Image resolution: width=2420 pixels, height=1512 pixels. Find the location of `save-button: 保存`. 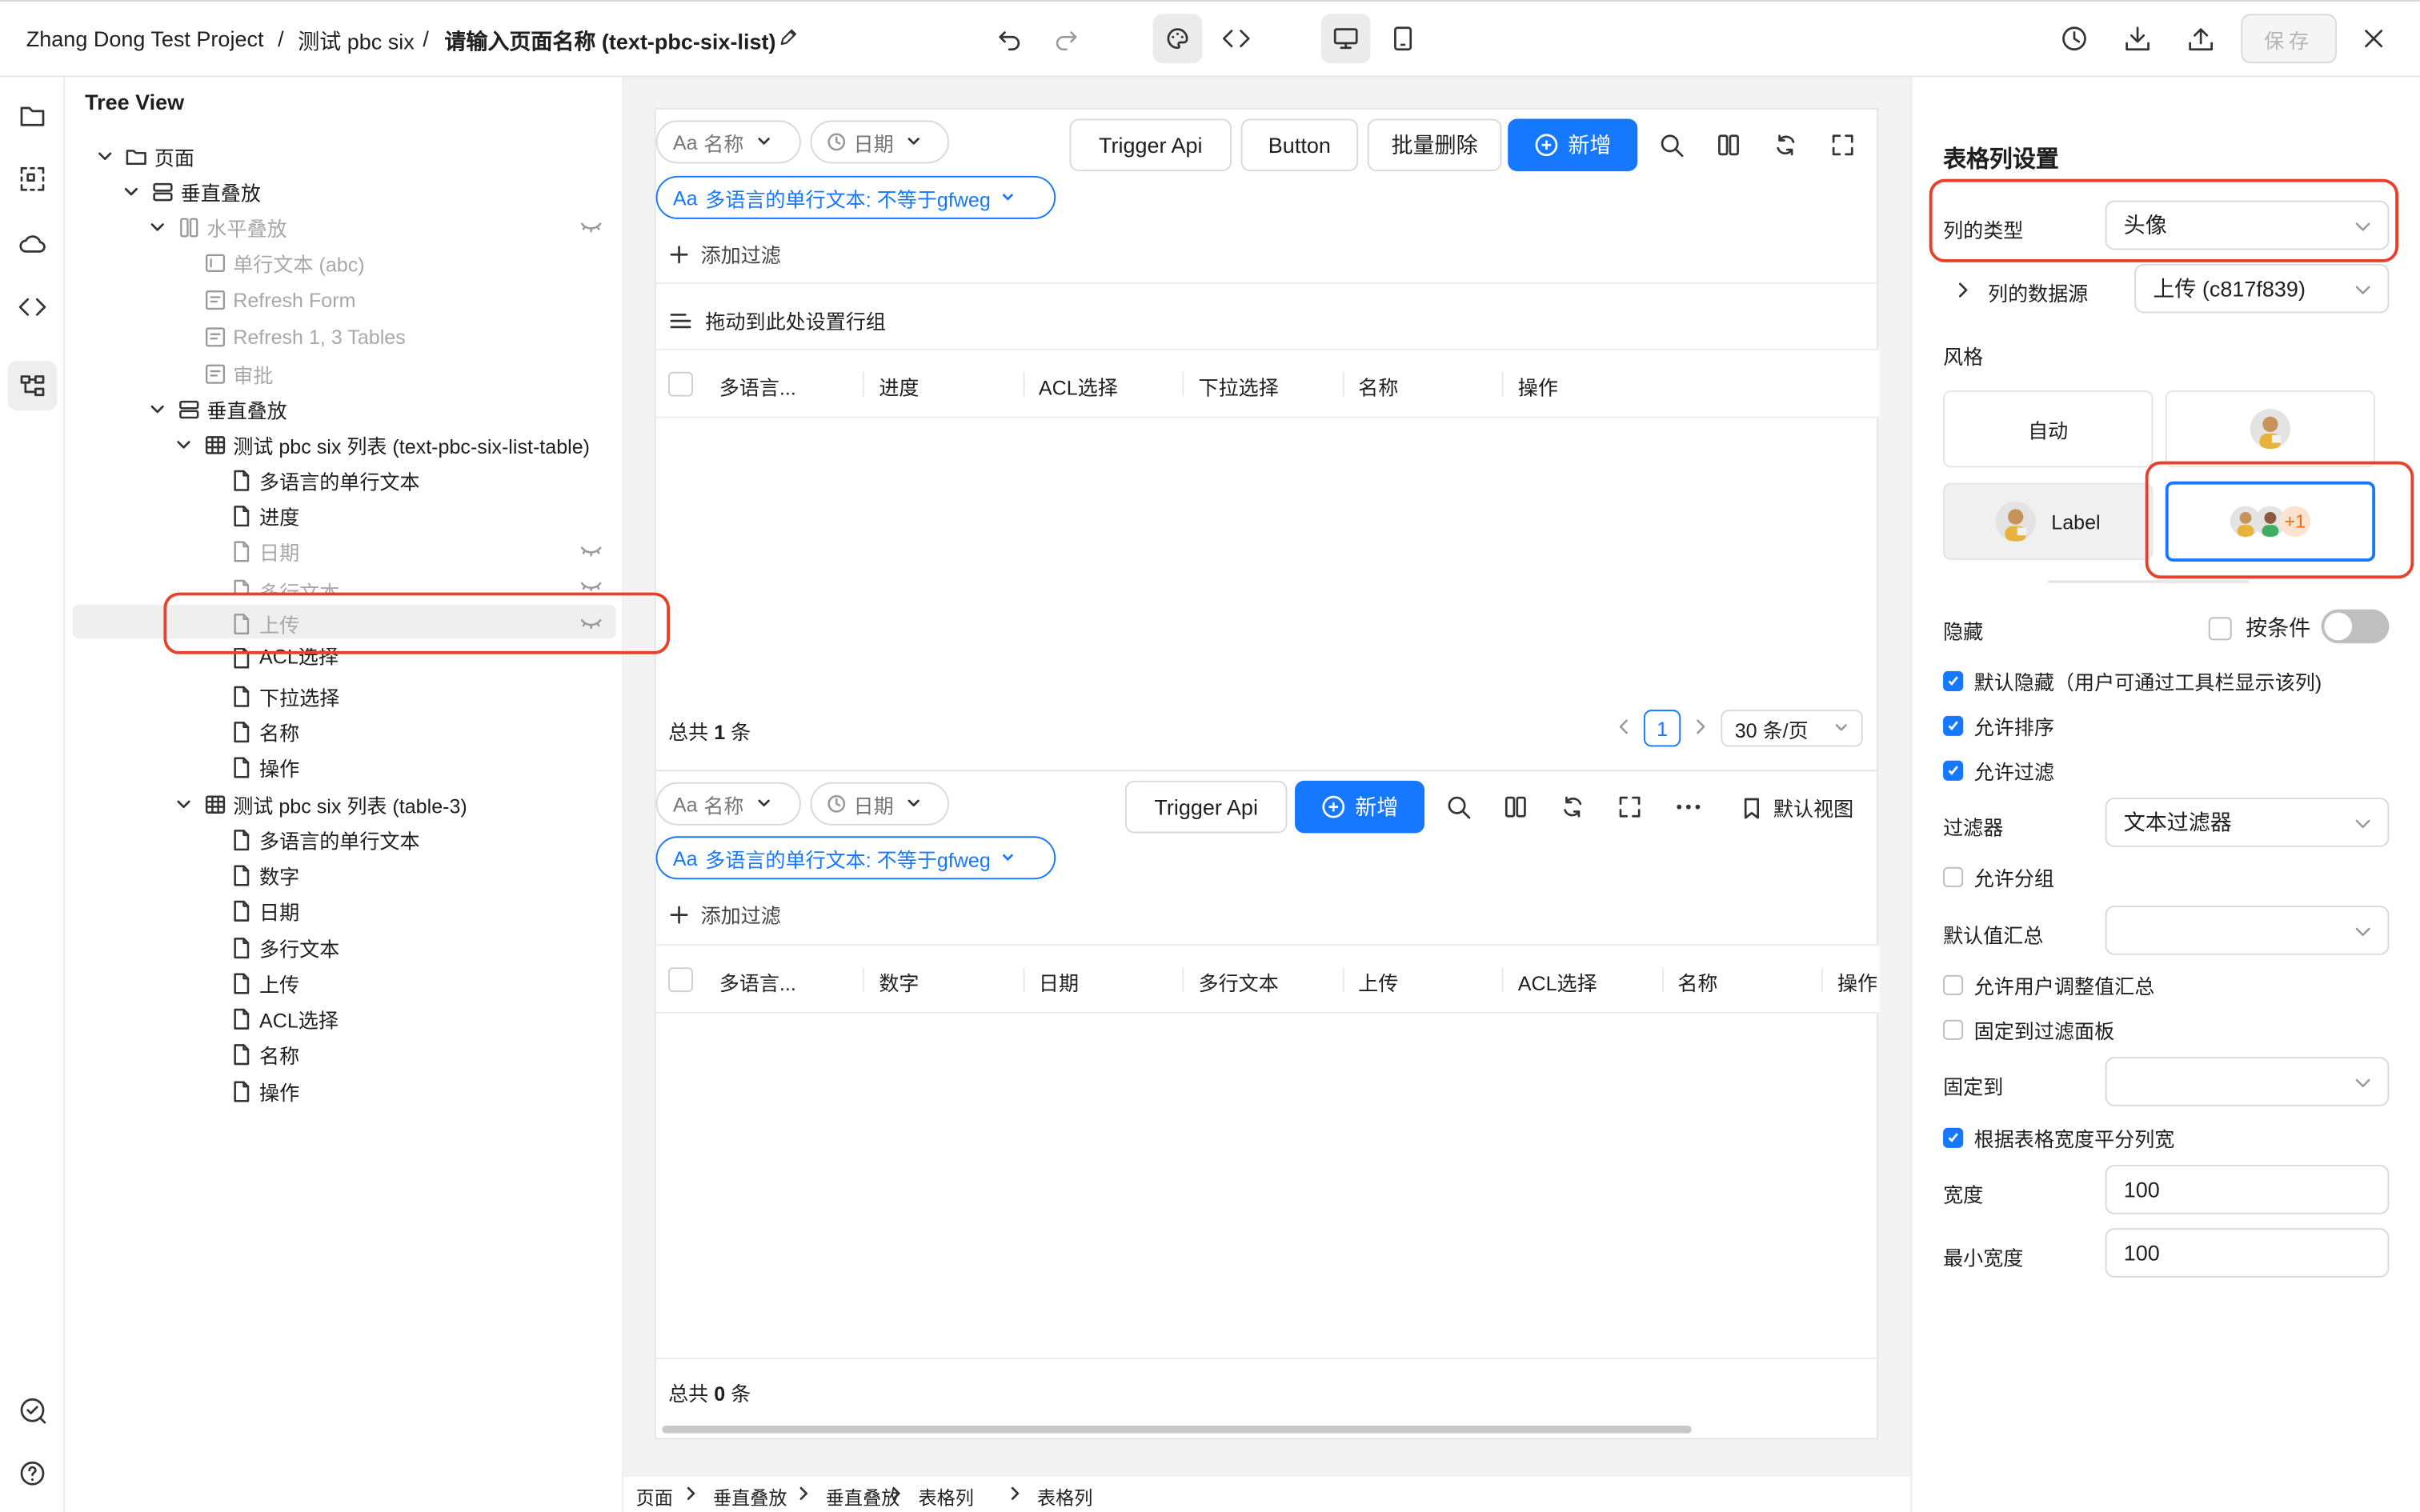

save-button: 保存 is located at coordinates (2289, 39).